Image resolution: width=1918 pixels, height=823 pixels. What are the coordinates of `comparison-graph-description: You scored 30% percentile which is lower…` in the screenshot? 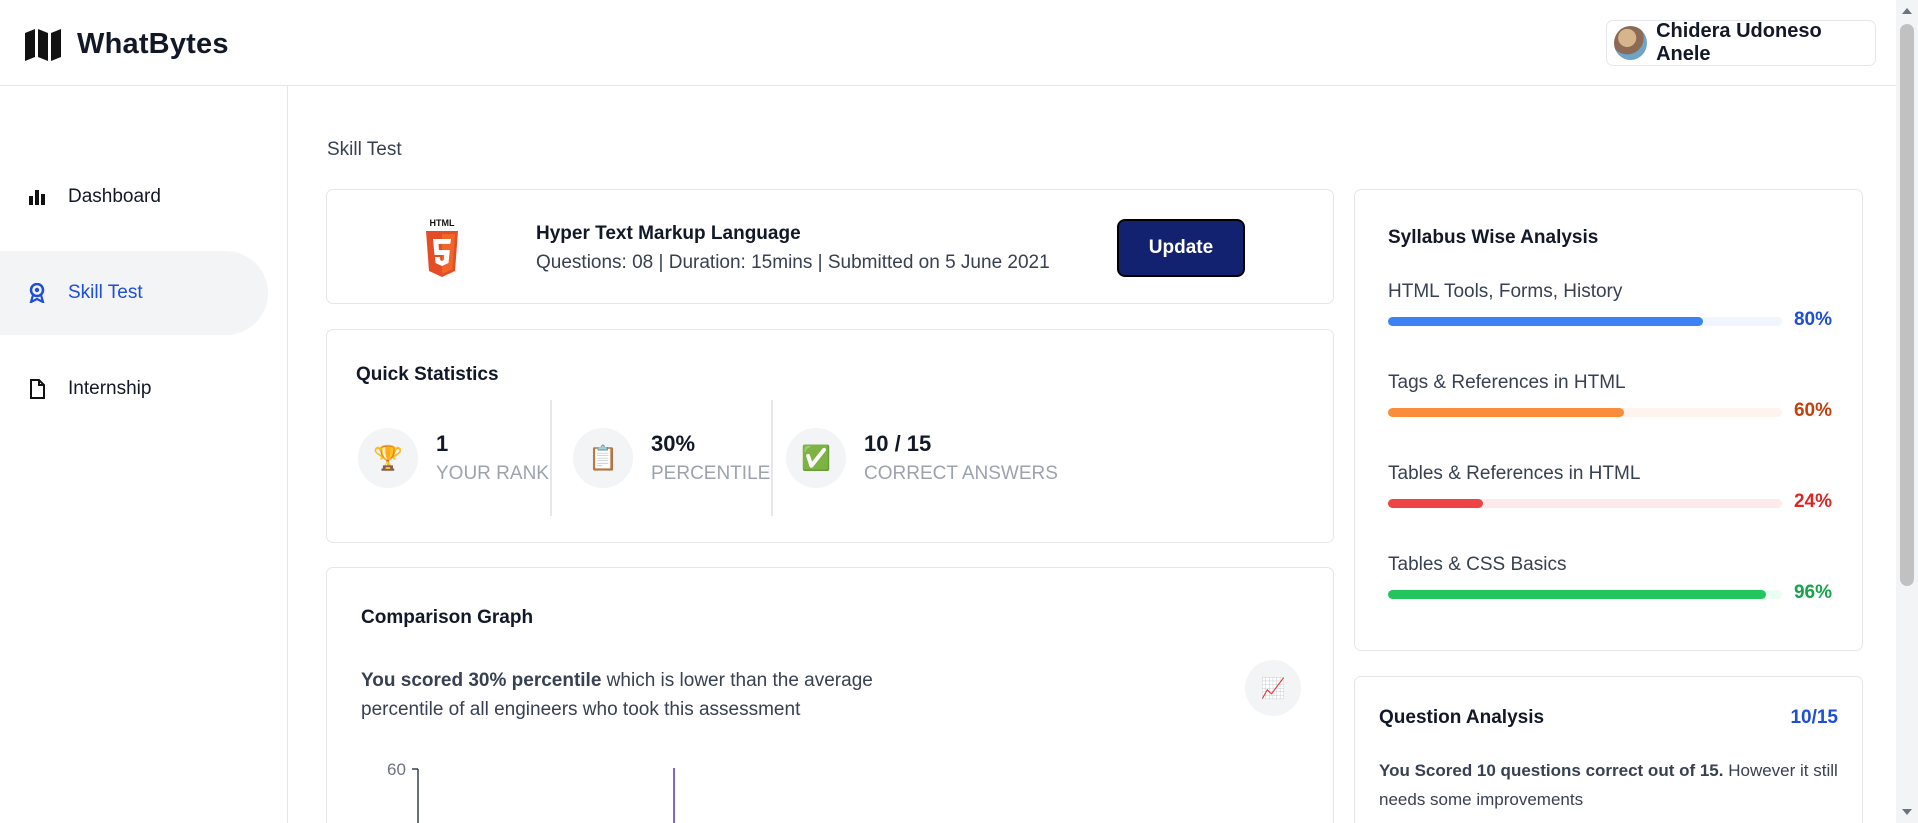 It's located at (641, 695).